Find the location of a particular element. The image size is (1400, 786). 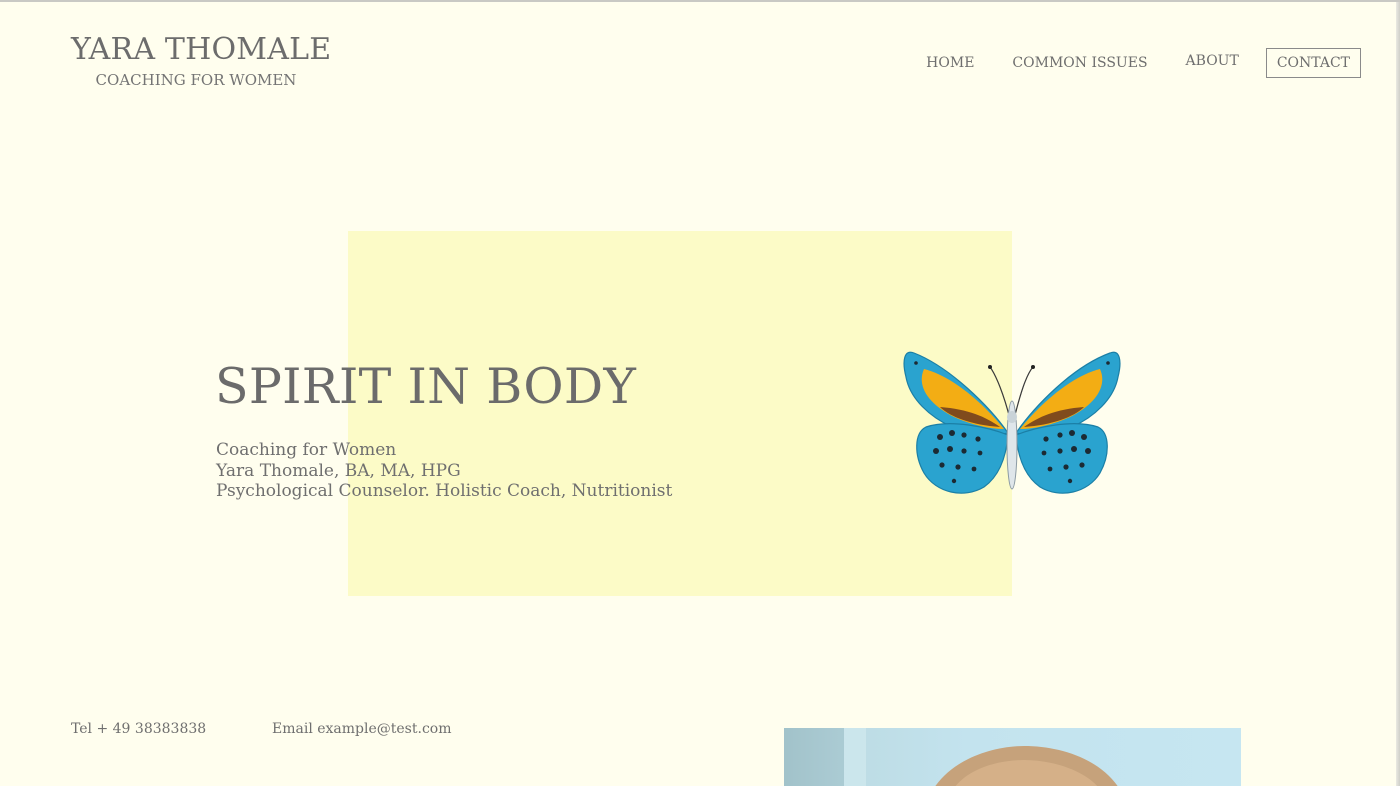

brand-logo: YARA THOMALE COACHING FOR WOMEN is located at coordinates (201, 60).